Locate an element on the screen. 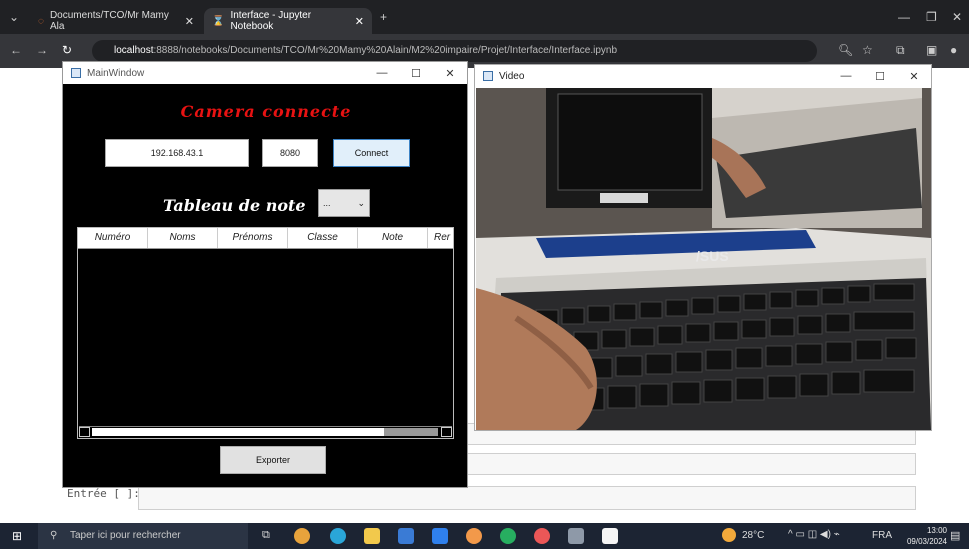 The image size is (969, 549). clock-date: 09/03/2024 is located at coordinates (926, 541).